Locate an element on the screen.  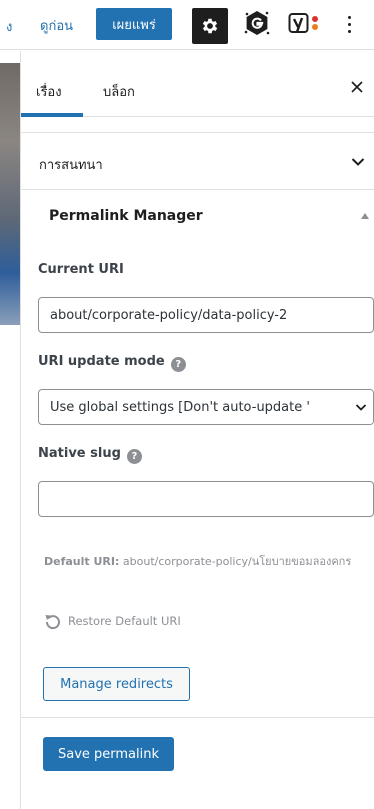
uri-update-mode-label: URI update mode? is located at coordinates (112, 363).